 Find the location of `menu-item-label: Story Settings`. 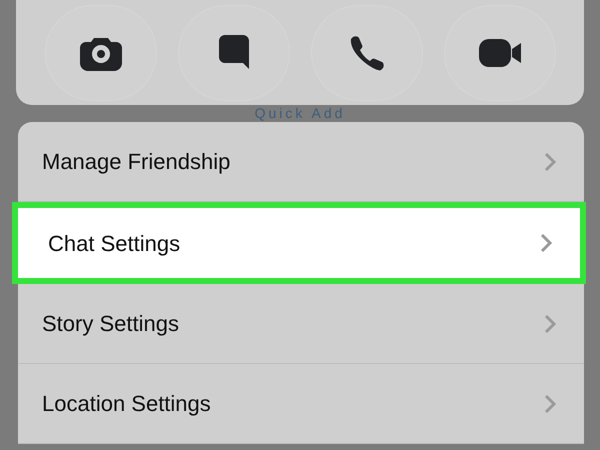

menu-item-label: Story Settings is located at coordinates (110, 324).